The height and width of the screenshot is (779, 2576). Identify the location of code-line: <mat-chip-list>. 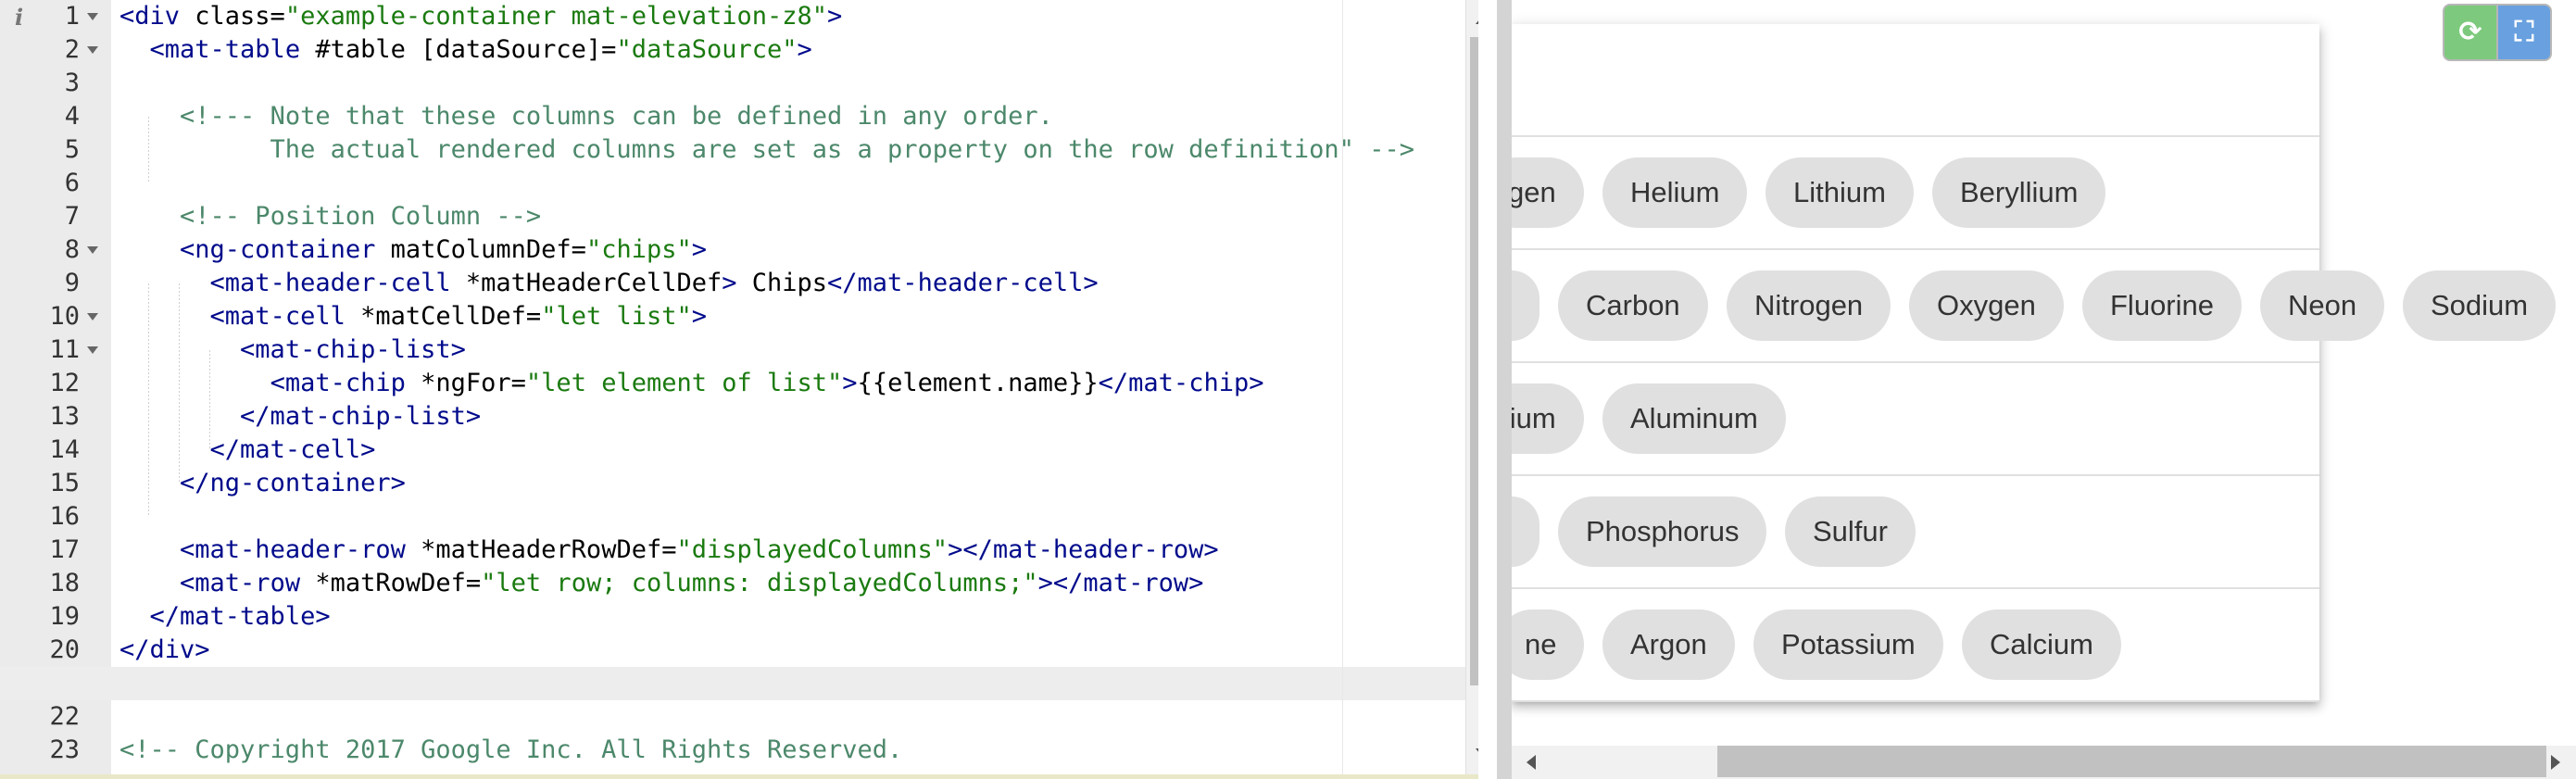
(292, 350).